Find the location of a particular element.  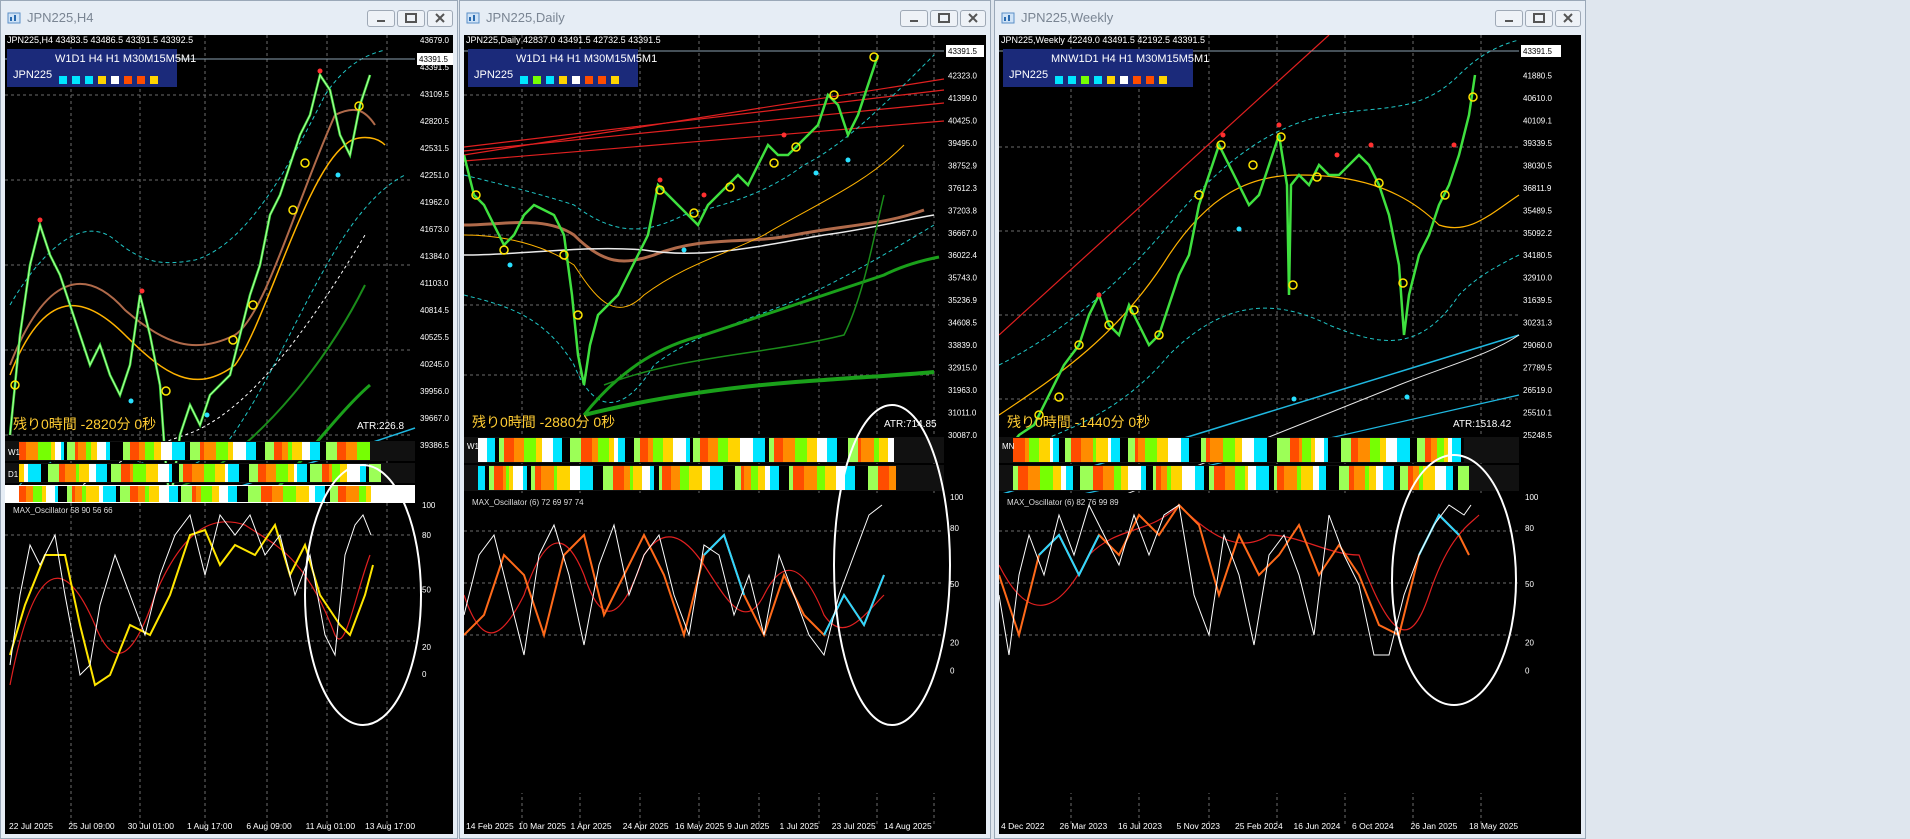

price-tick: 41880.5 is located at coordinates (1537, 75).